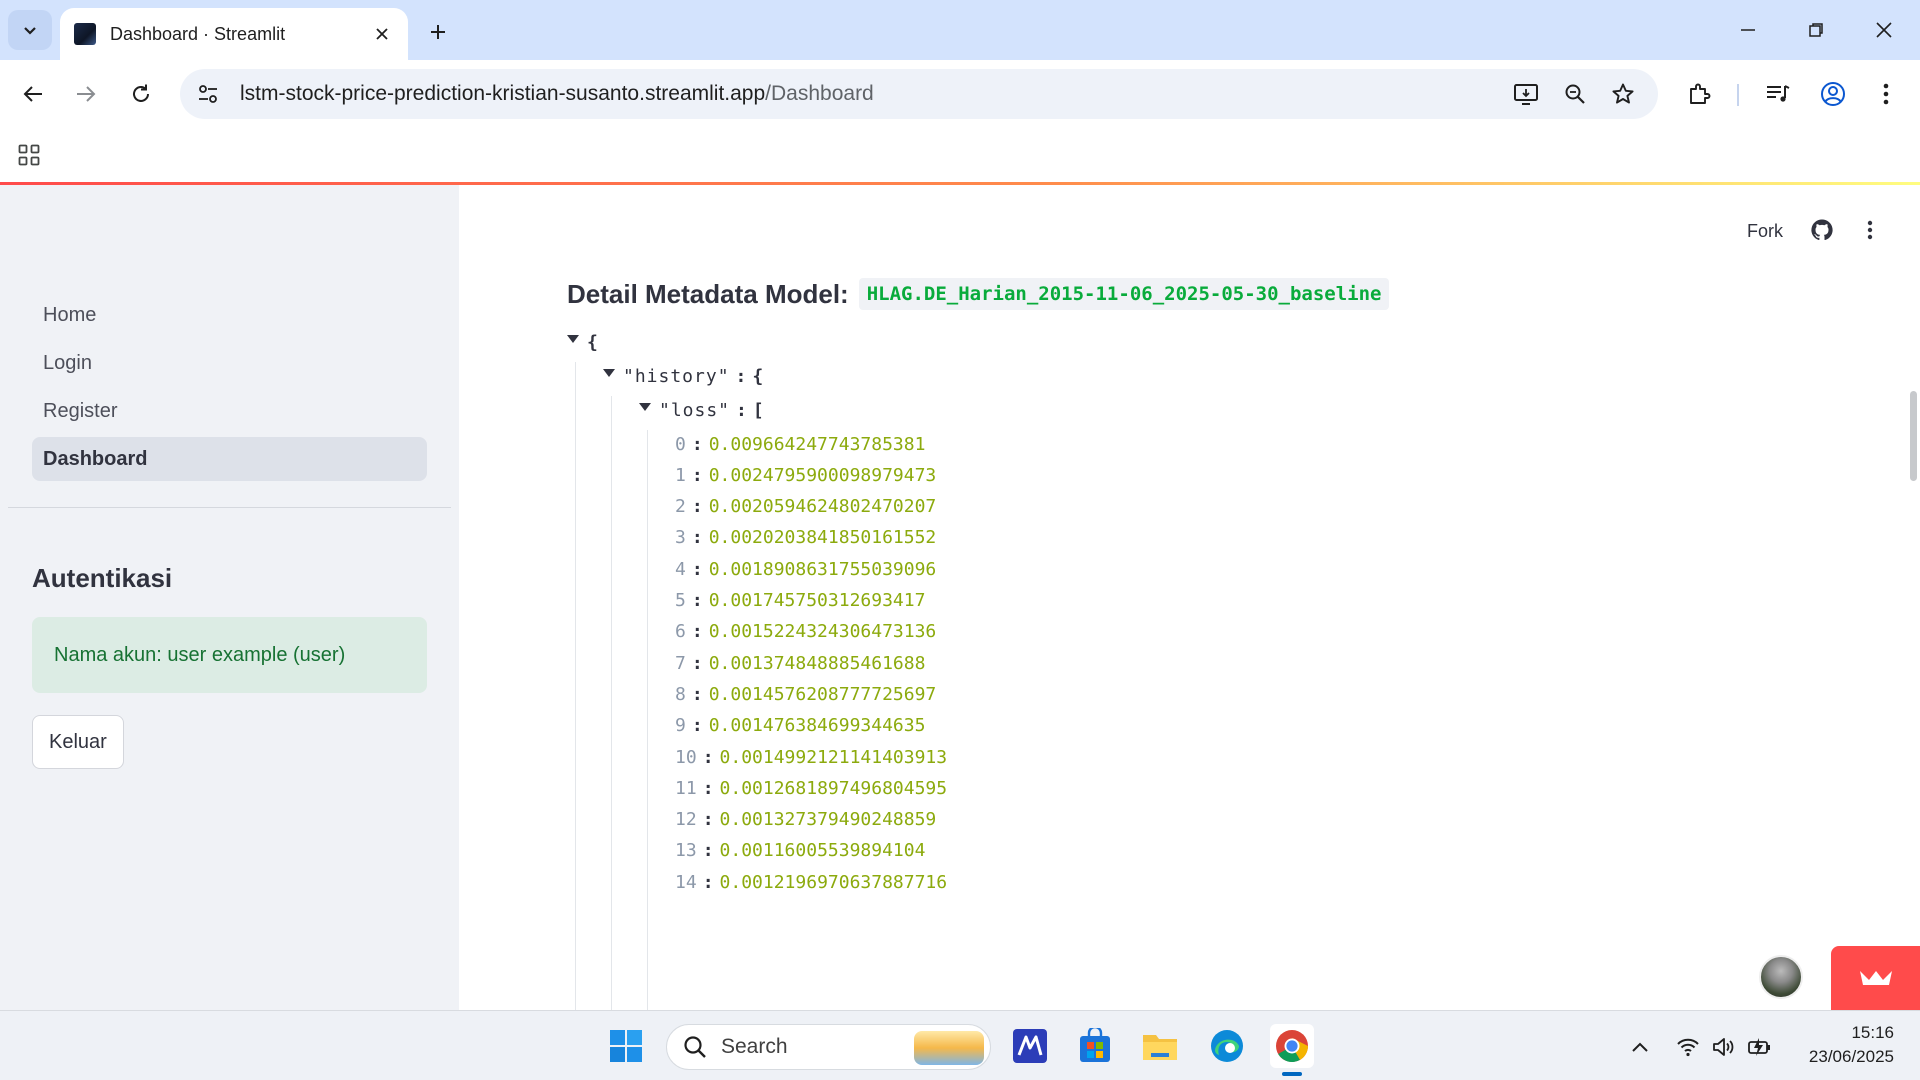  I want to click on forward-button, so click(86, 94).